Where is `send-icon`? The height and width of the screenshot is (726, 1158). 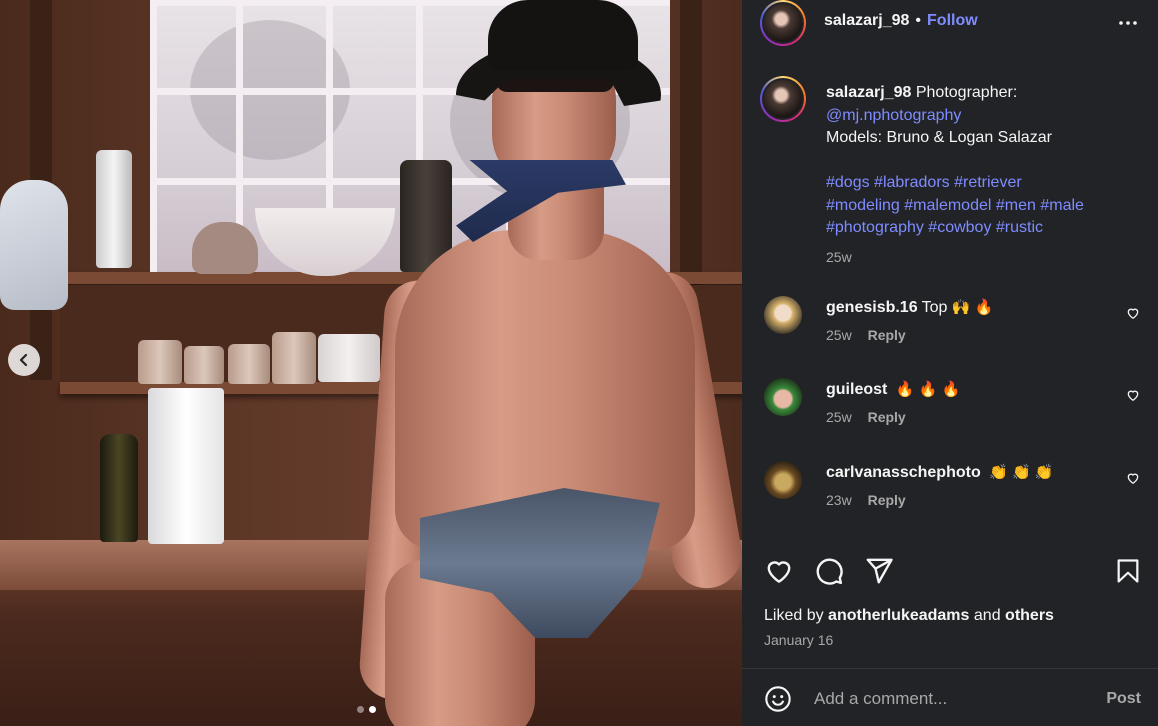
send-icon is located at coordinates (879, 571).